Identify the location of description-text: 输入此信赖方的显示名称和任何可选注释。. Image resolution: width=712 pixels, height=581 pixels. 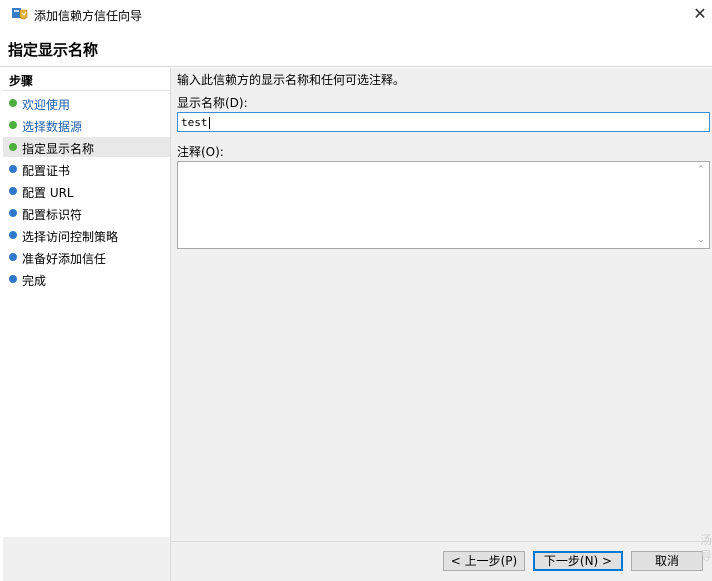
(291, 80).